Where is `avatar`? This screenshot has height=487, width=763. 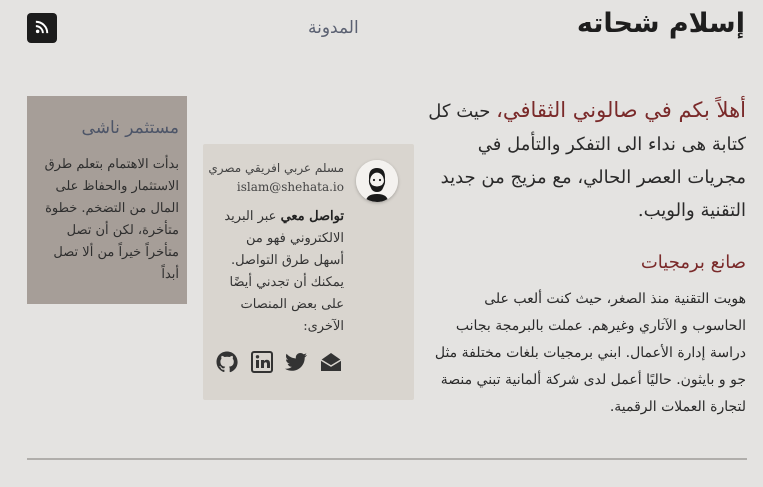
avatar is located at coordinates (377, 181).